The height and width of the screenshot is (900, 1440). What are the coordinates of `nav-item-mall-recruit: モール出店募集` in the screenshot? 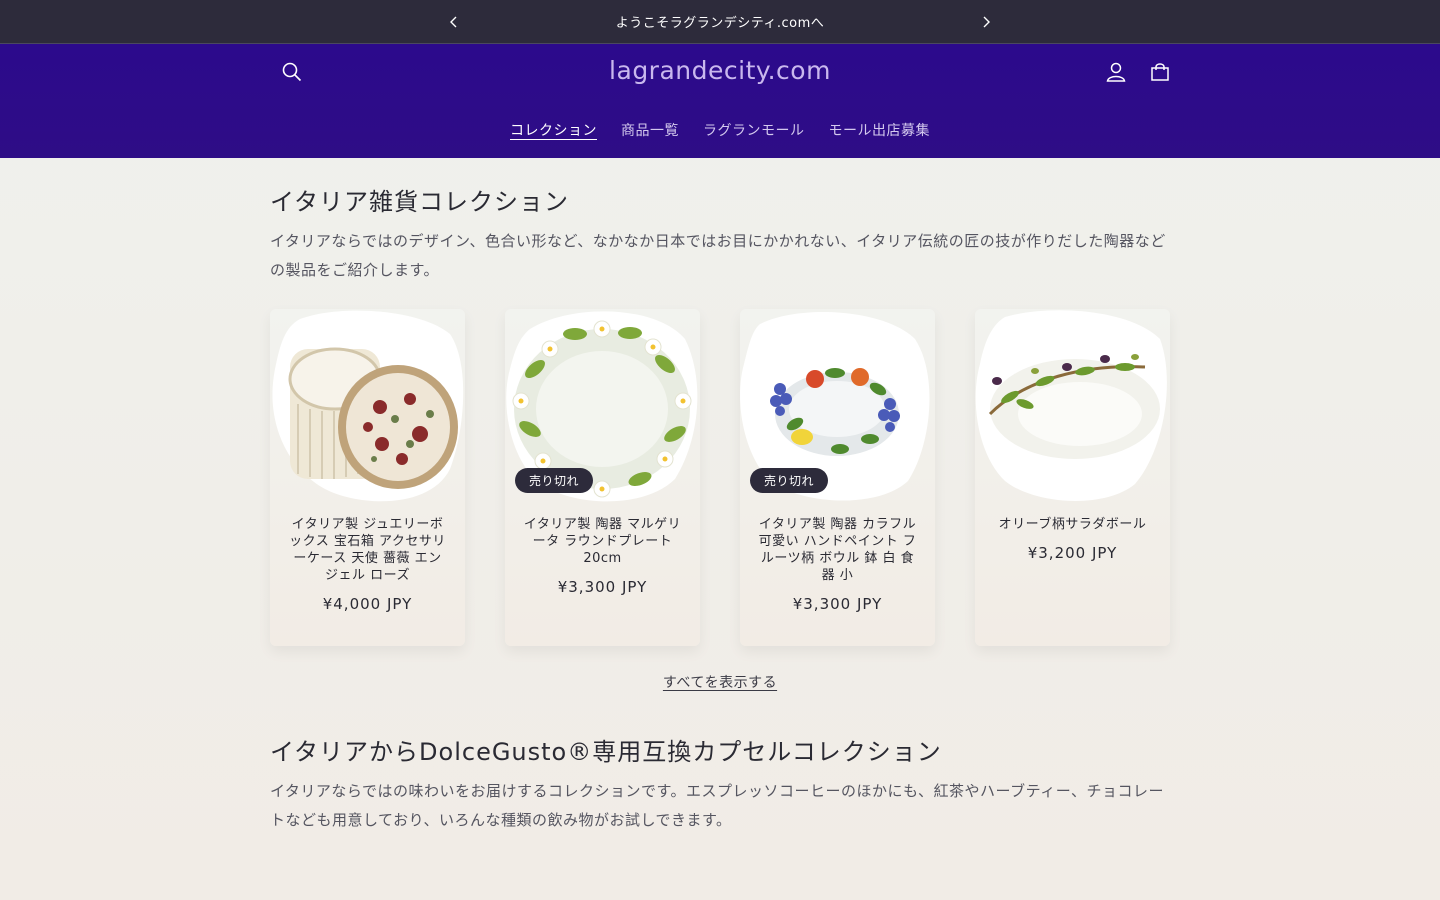 It's located at (880, 130).